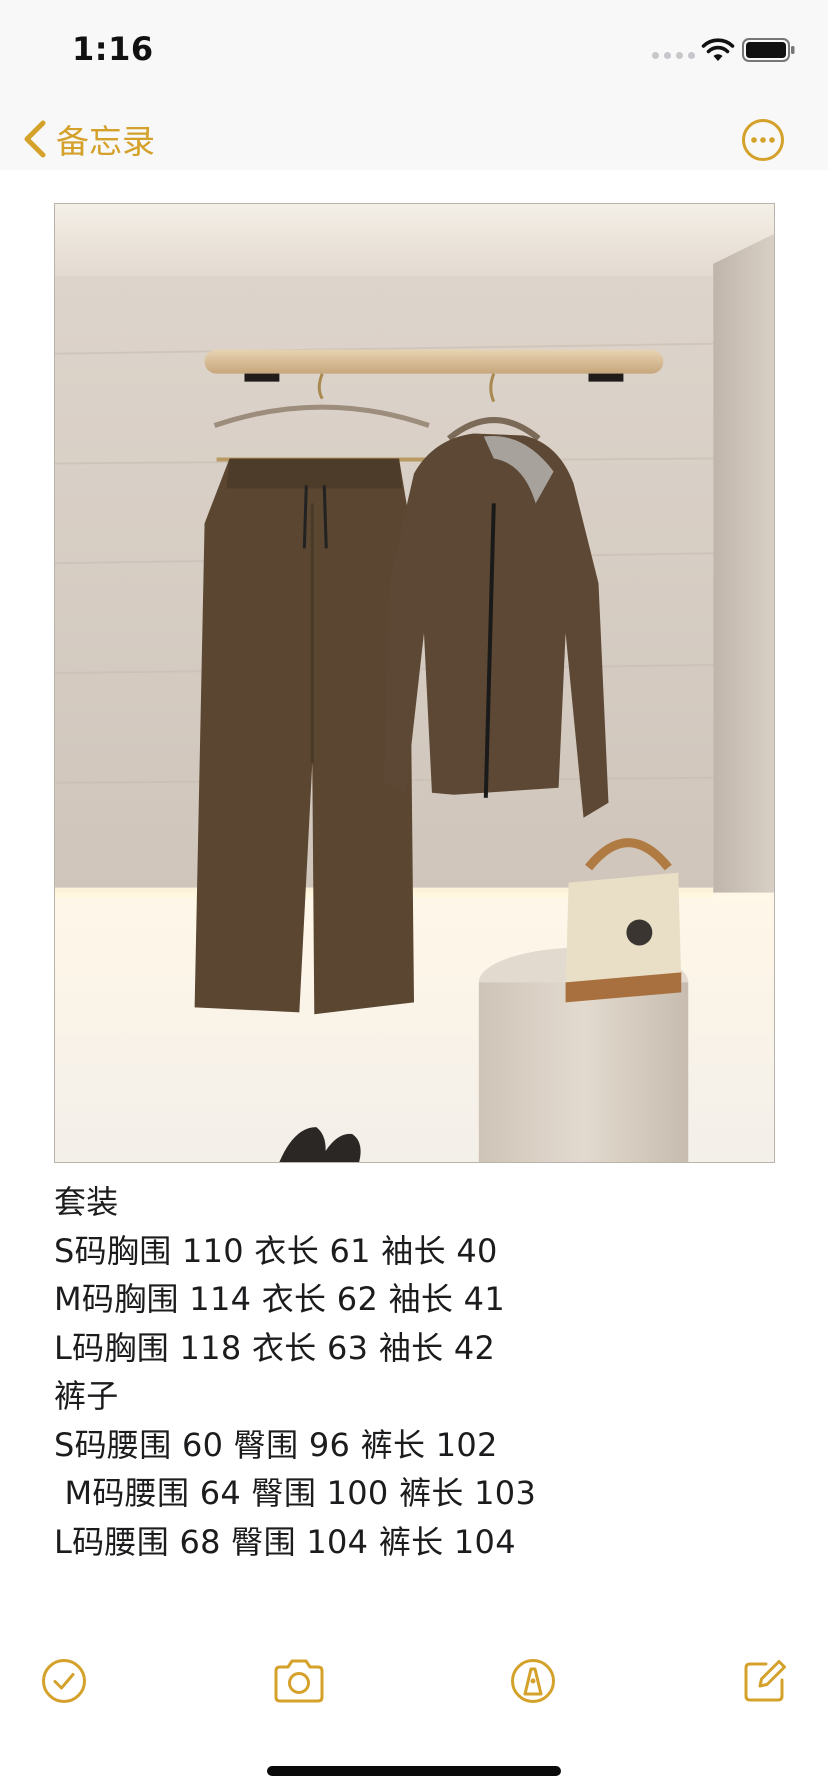 This screenshot has width=828, height=1792. Describe the element at coordinates (295, 1493) in the screenshot. I see `note-line: M码腰围 64 臀围 100 裤长 103` at that location.